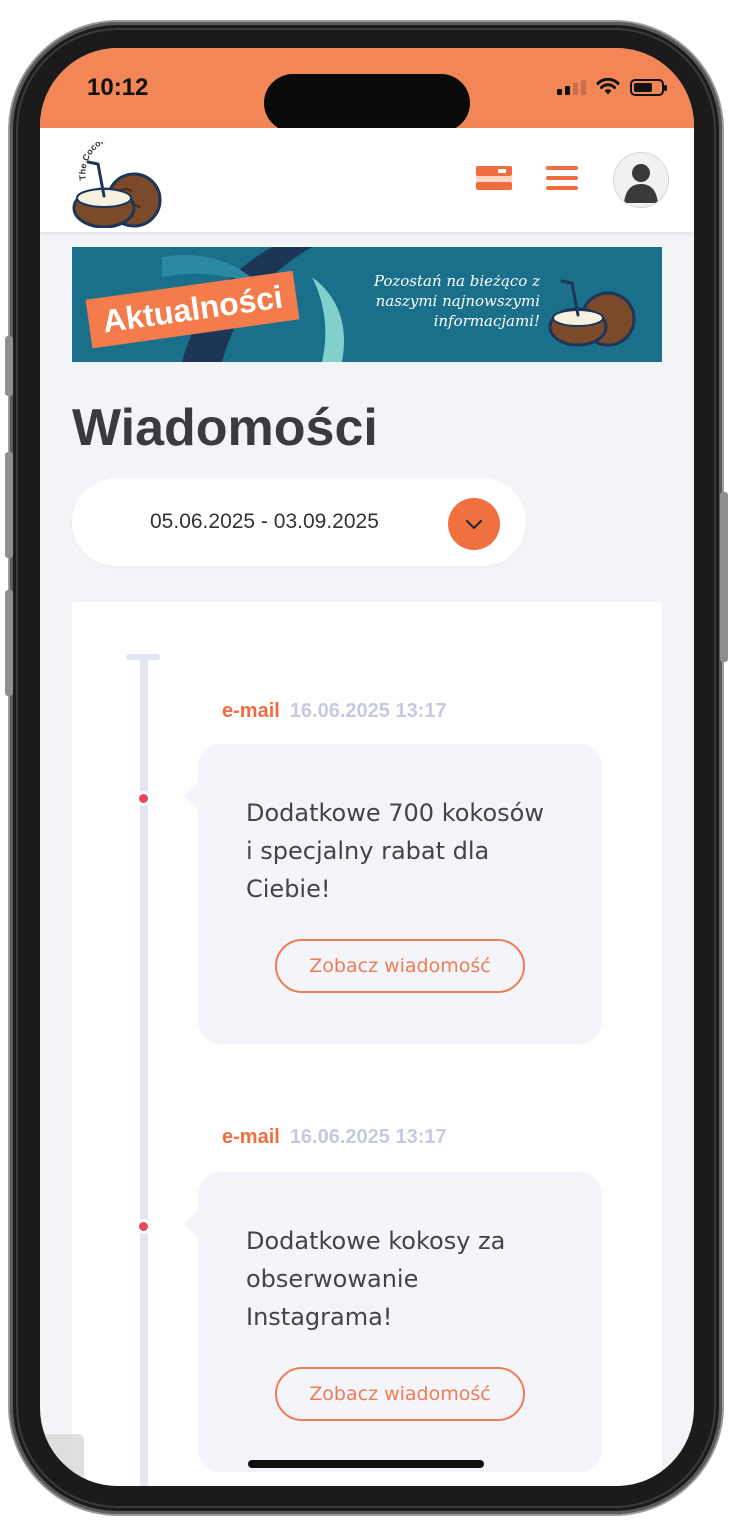  I want to click on page-title: Wiadomości, so click(225, 428).